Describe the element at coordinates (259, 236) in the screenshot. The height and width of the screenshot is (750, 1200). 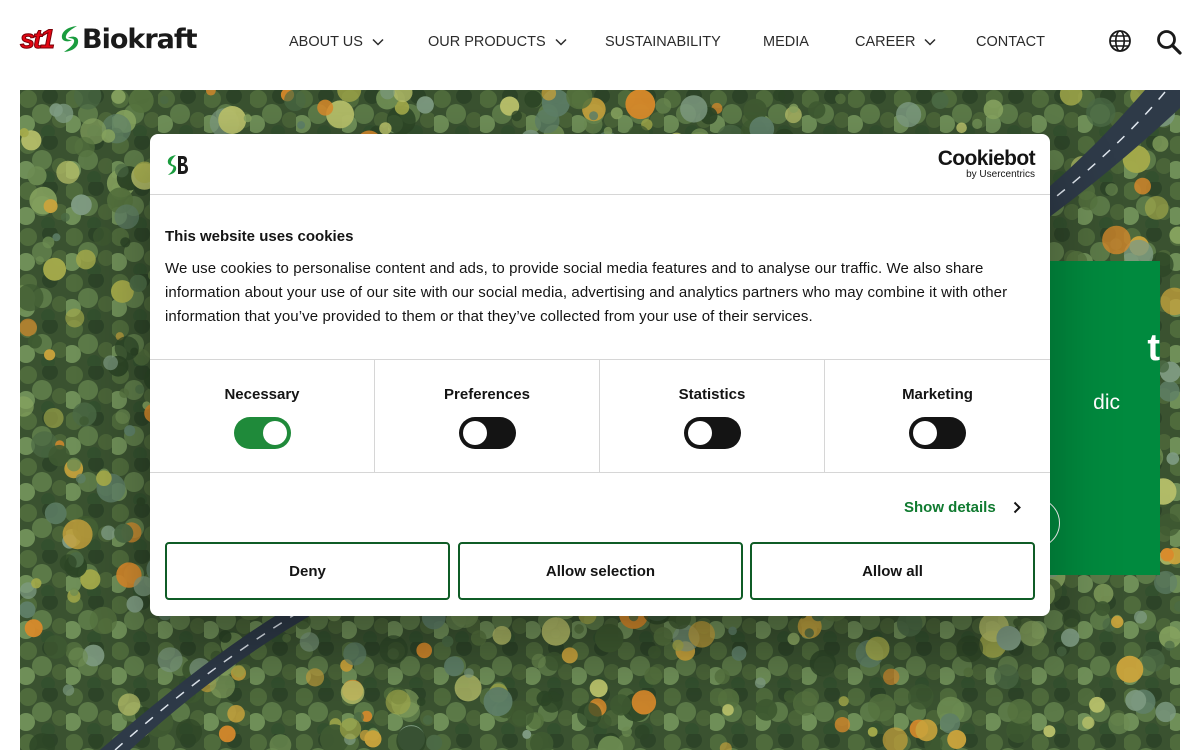
I see `cookie-dialog-title: This website uses cookies` at that location.